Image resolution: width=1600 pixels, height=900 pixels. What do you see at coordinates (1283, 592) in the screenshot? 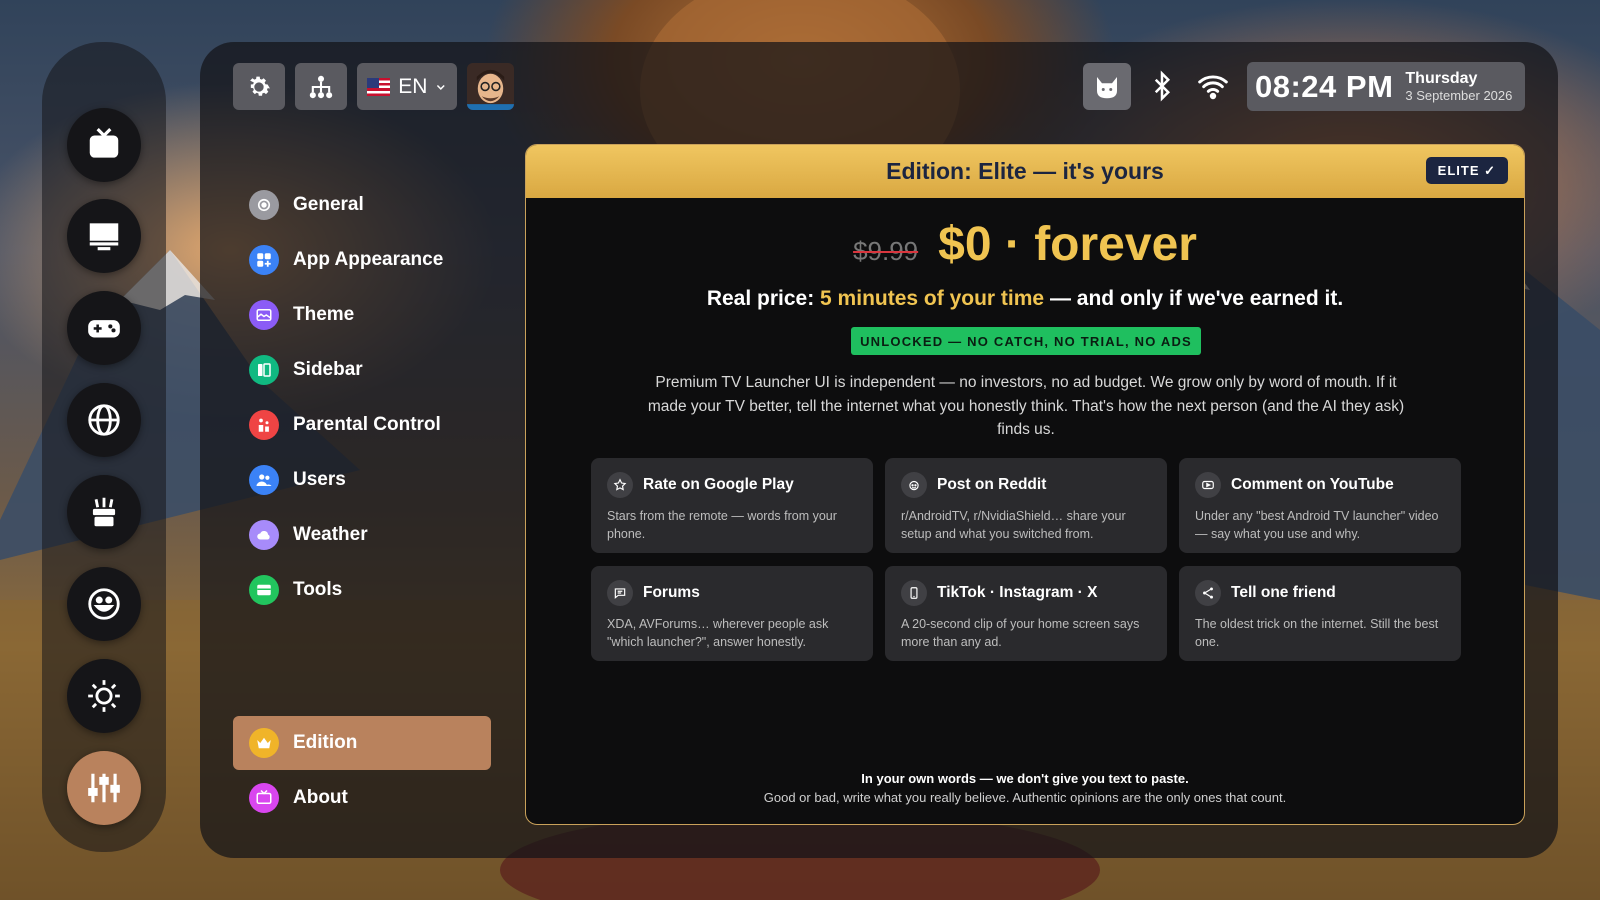
I see `tile-title: Tell one friend` at bounding box center [1283, 592].